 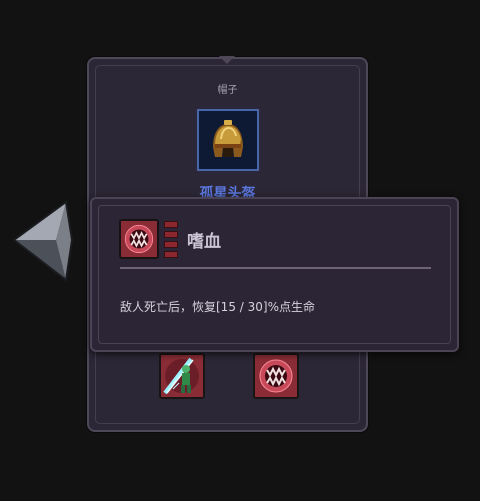 I want to click on item-icon-slot, so click(x=228, y=140).